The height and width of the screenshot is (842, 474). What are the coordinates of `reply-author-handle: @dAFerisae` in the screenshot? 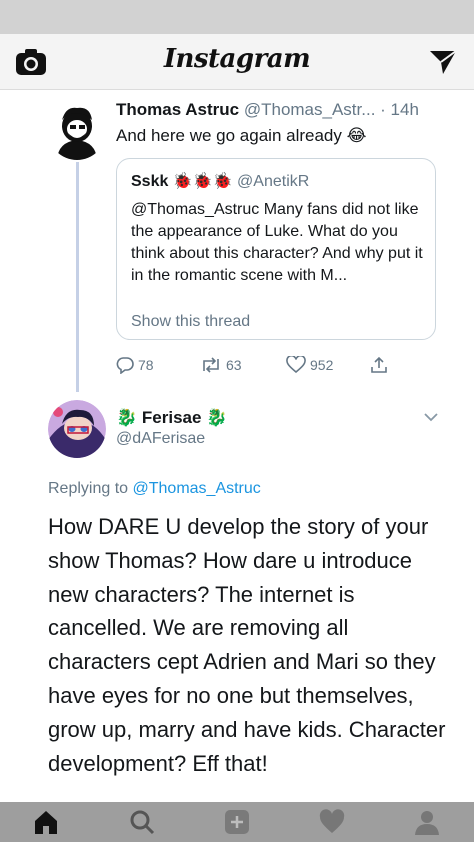 It's located at (161, 438).